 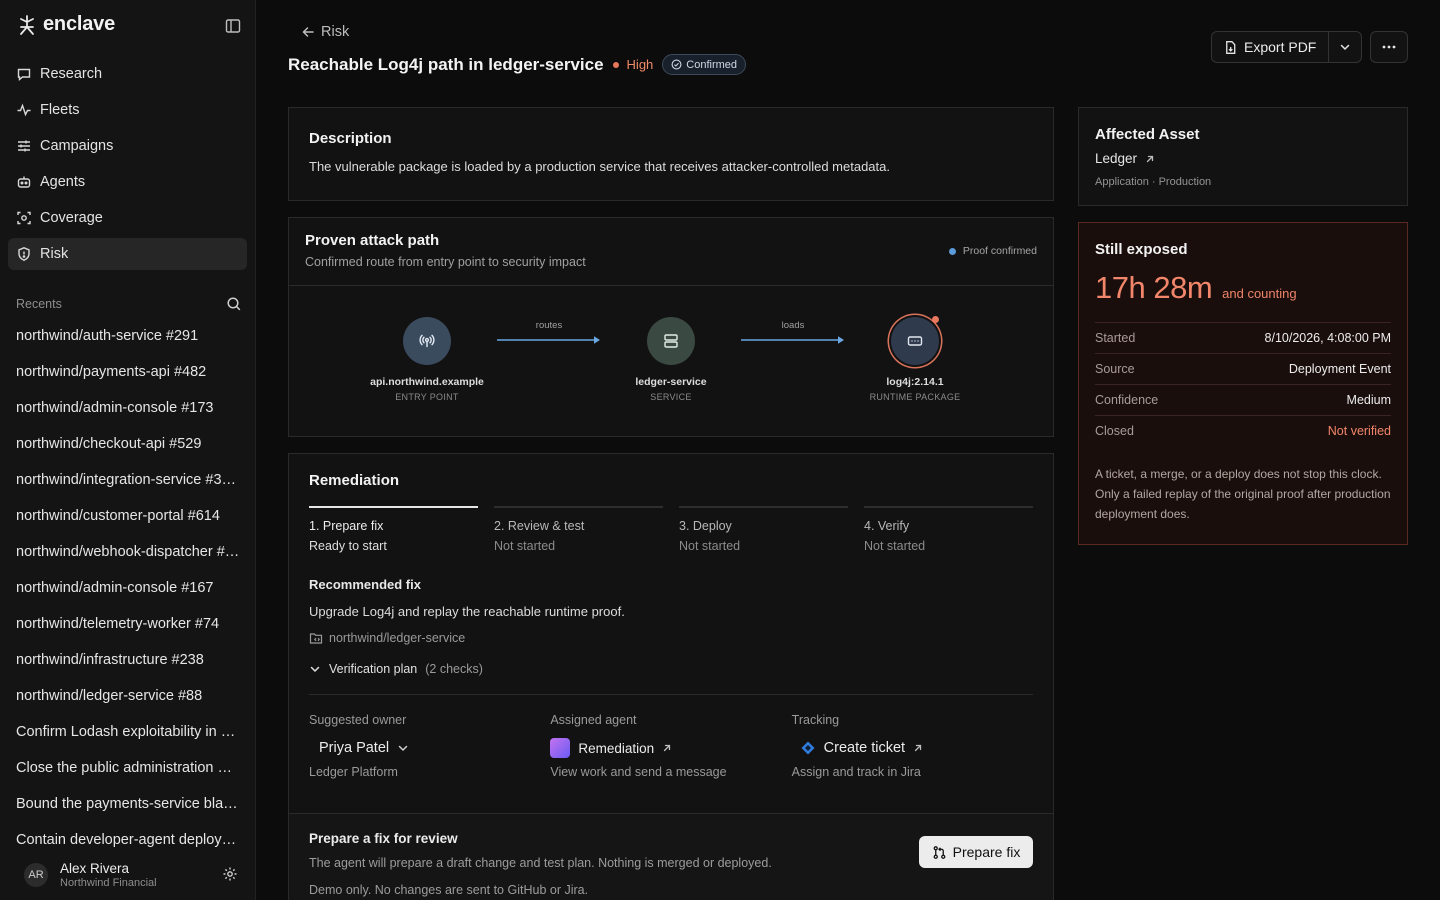 What do you see at coordinates (128, 660) in the screenshot?
I see `recent-item: northwind/infrastructure #238` at bounding box center [128, 660].